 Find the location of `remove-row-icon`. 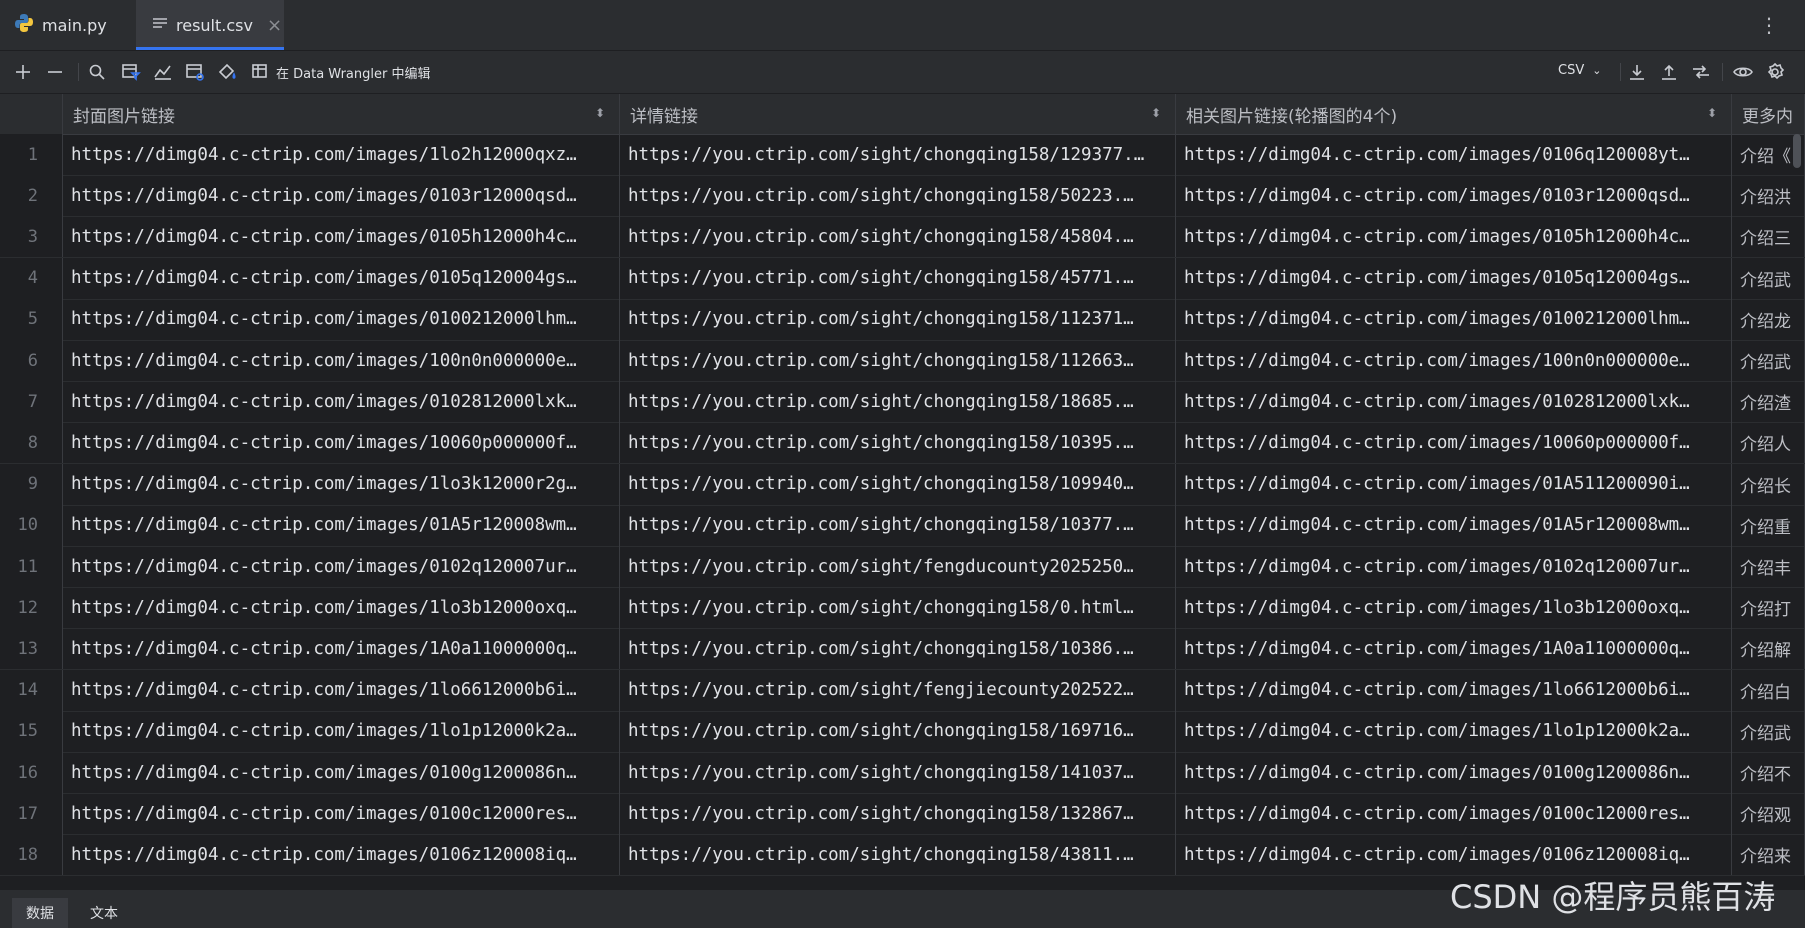

remove-row-icon is located at coordinates (55, 72).